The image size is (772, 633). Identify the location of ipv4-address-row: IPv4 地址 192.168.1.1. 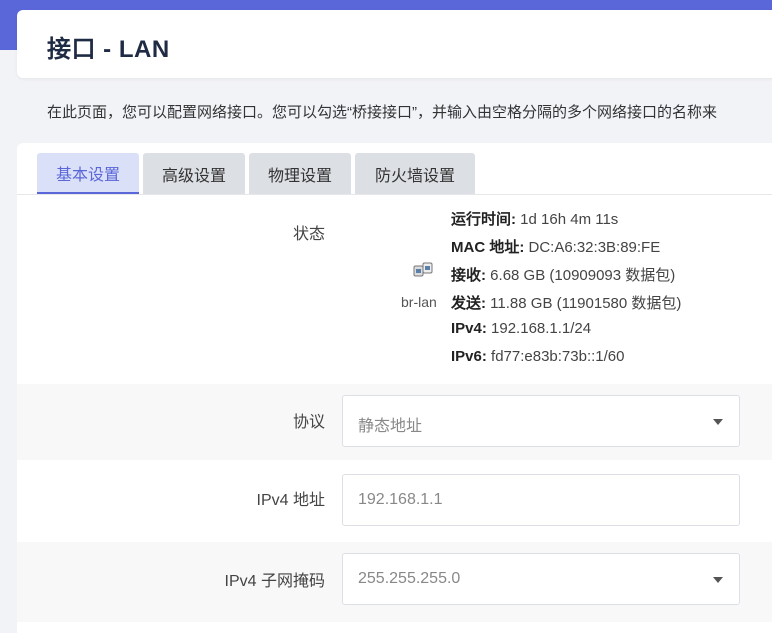
(394, 501).